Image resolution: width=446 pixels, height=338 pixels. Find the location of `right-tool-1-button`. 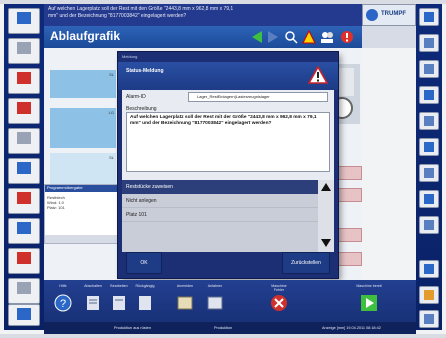

right-tool-1-button is located at coordinates (429, 17).